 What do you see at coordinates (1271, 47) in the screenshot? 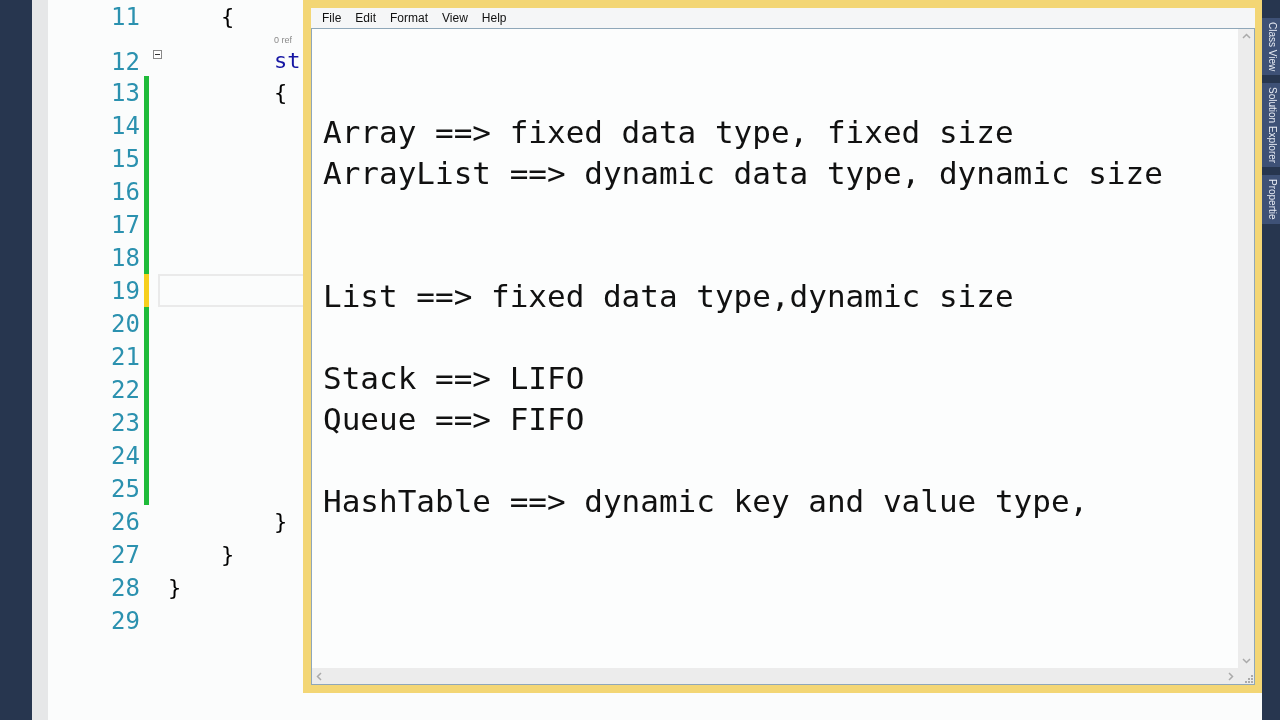
I see `side-panel-tab: Class View` at bounding box center [1271, 47].